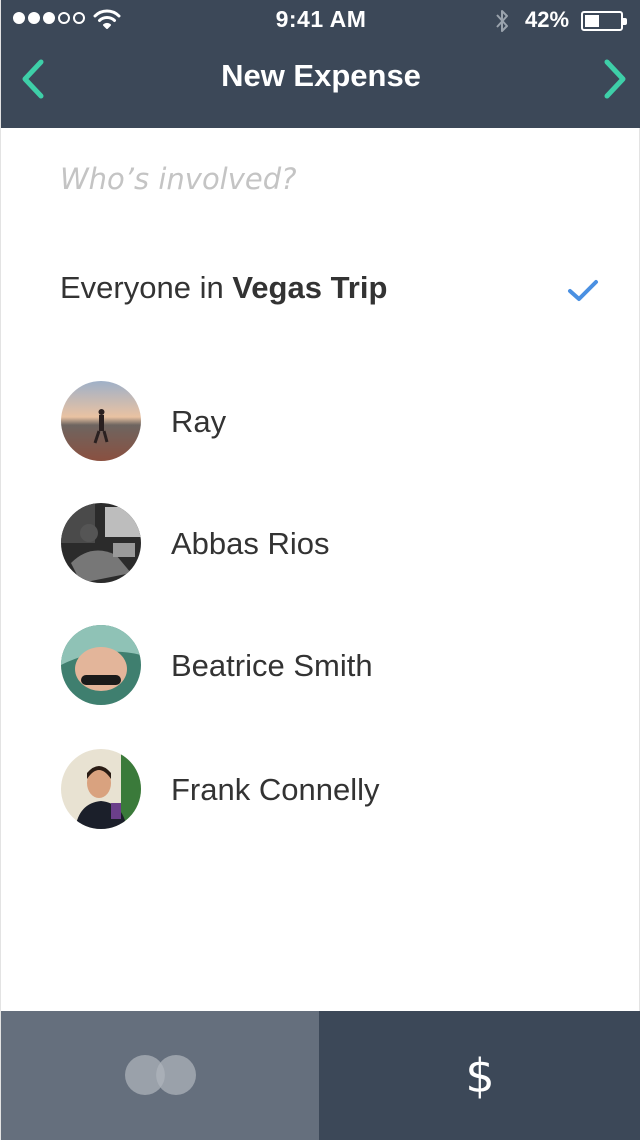  I want to click on split-circles-icon, so click(160, 1075).